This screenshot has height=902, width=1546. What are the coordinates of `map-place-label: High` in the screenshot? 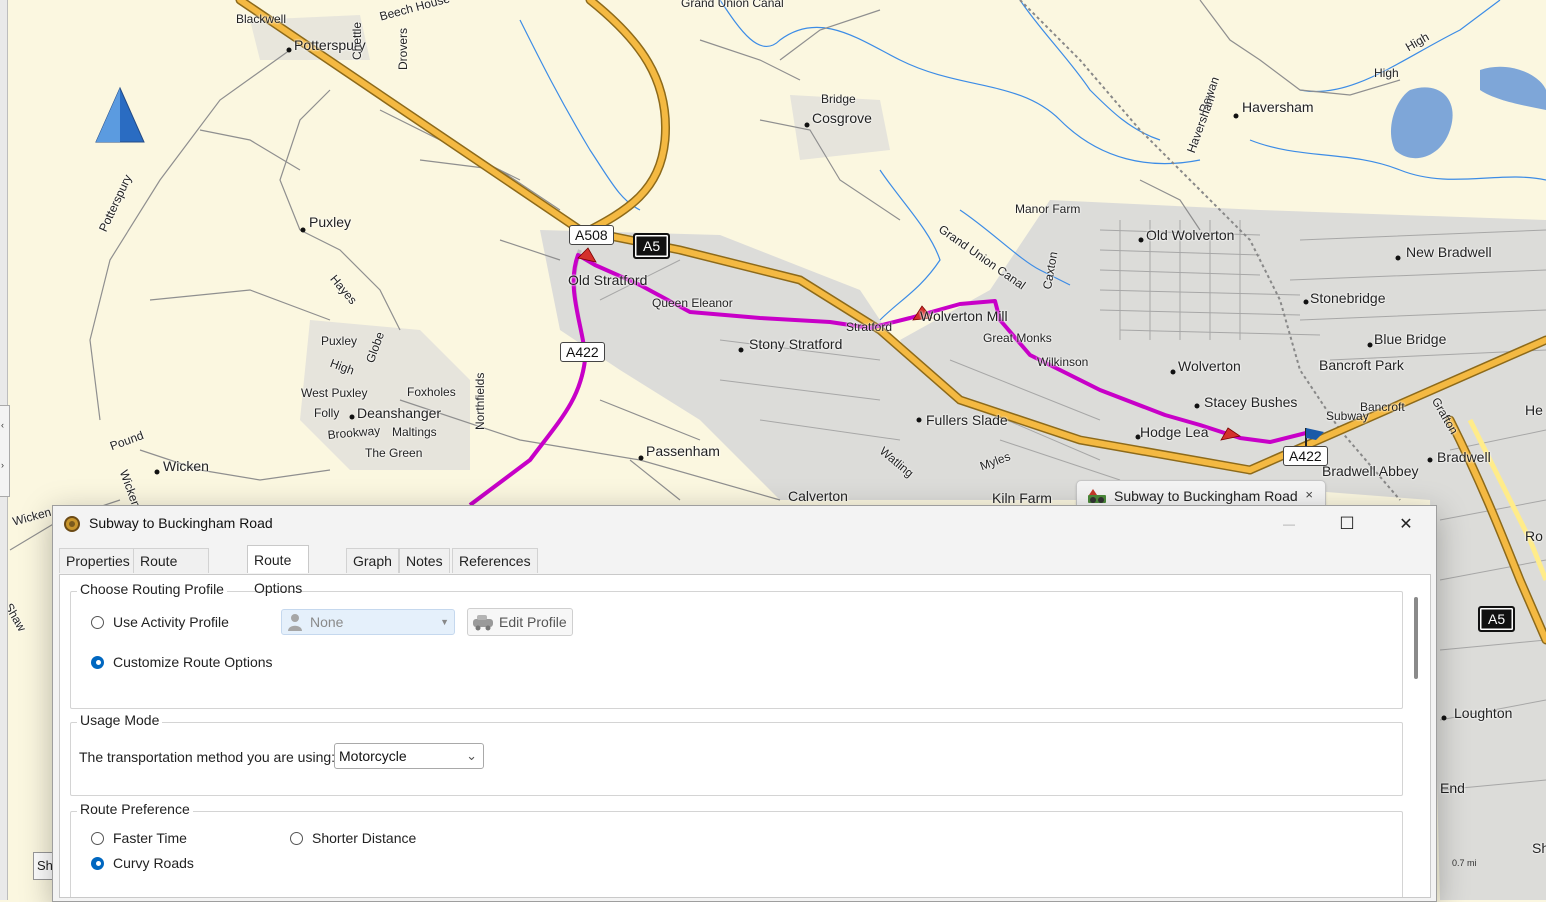 It's located at (1386, 73).